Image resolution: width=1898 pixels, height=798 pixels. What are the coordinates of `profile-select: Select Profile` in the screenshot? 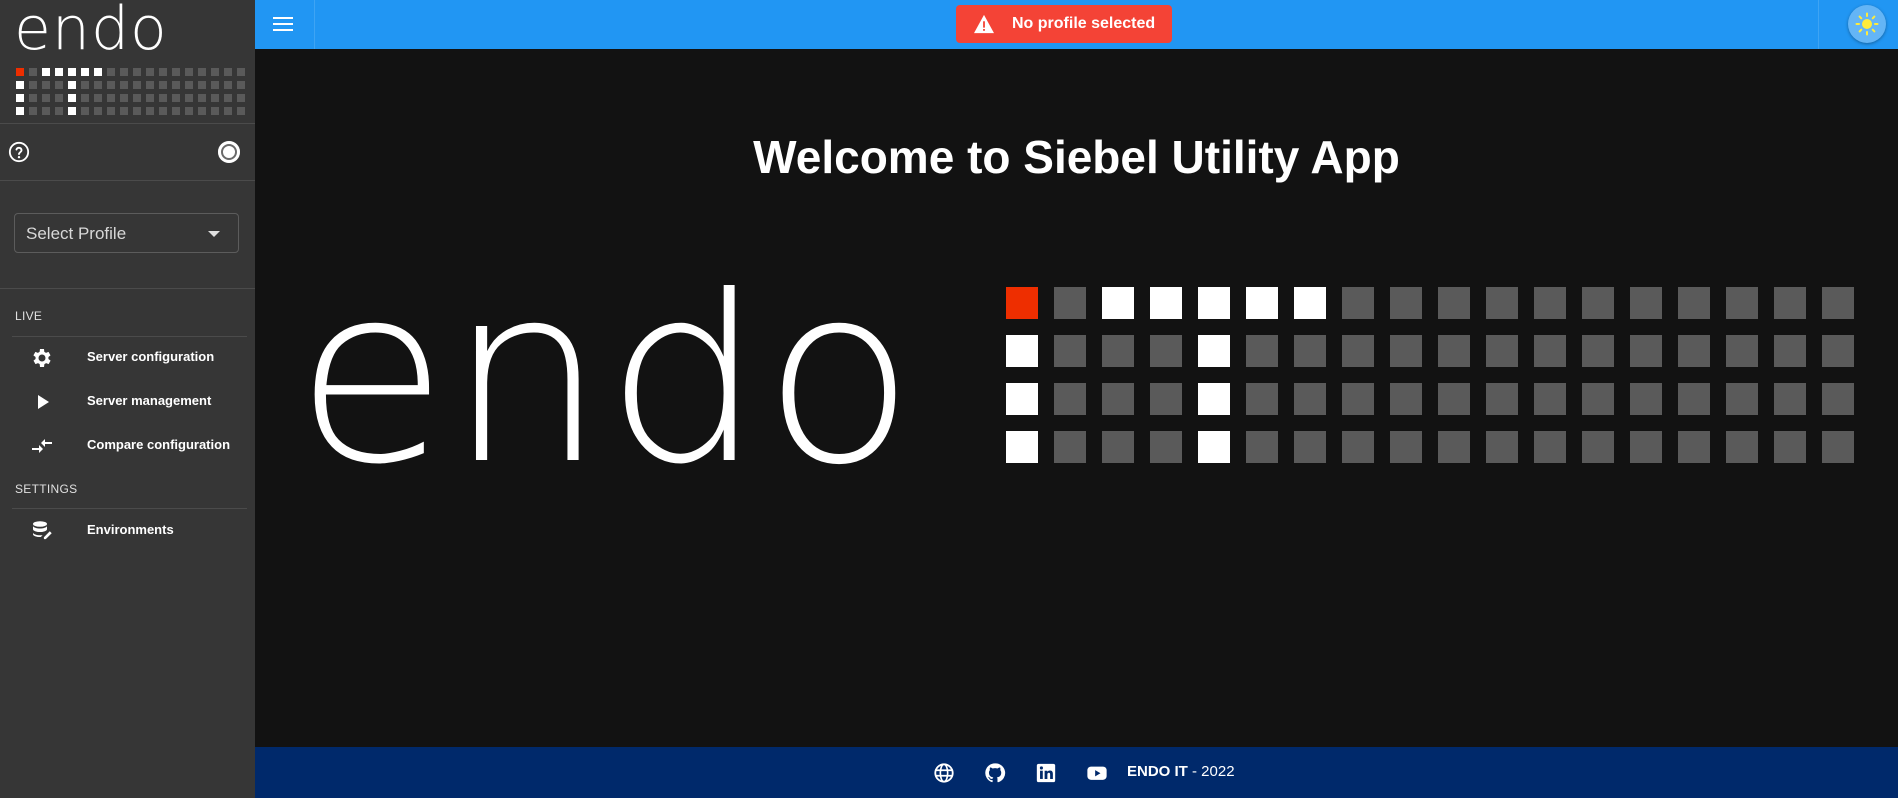 It's located at (126, 233).